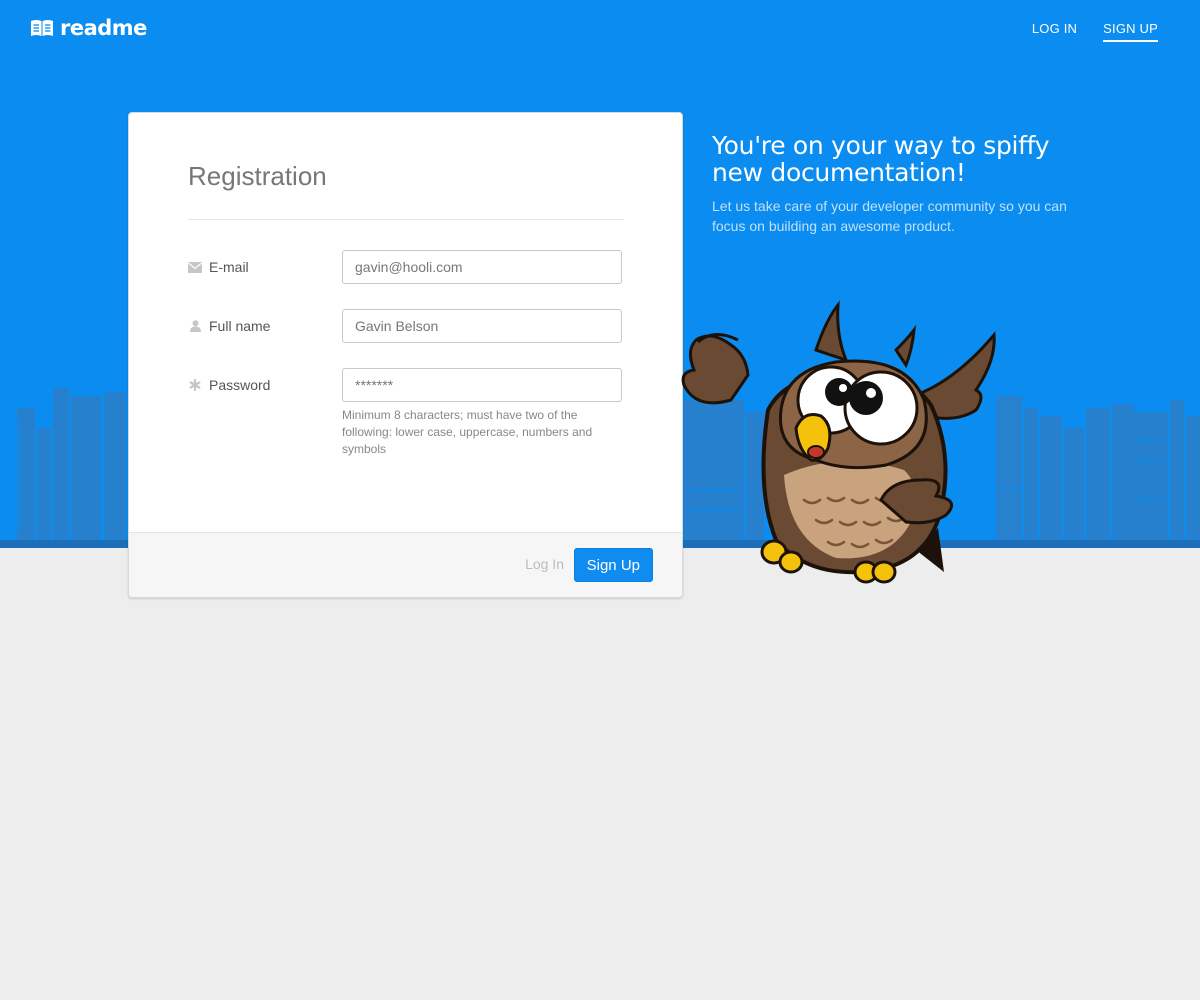 The height and width of the screenshot is (1000, 1200). What do you see at coordinates (1095, 31) in the screenshot?
I see `top-nav: LOG IN SIGN UP` at bounding box center [1095, 31].